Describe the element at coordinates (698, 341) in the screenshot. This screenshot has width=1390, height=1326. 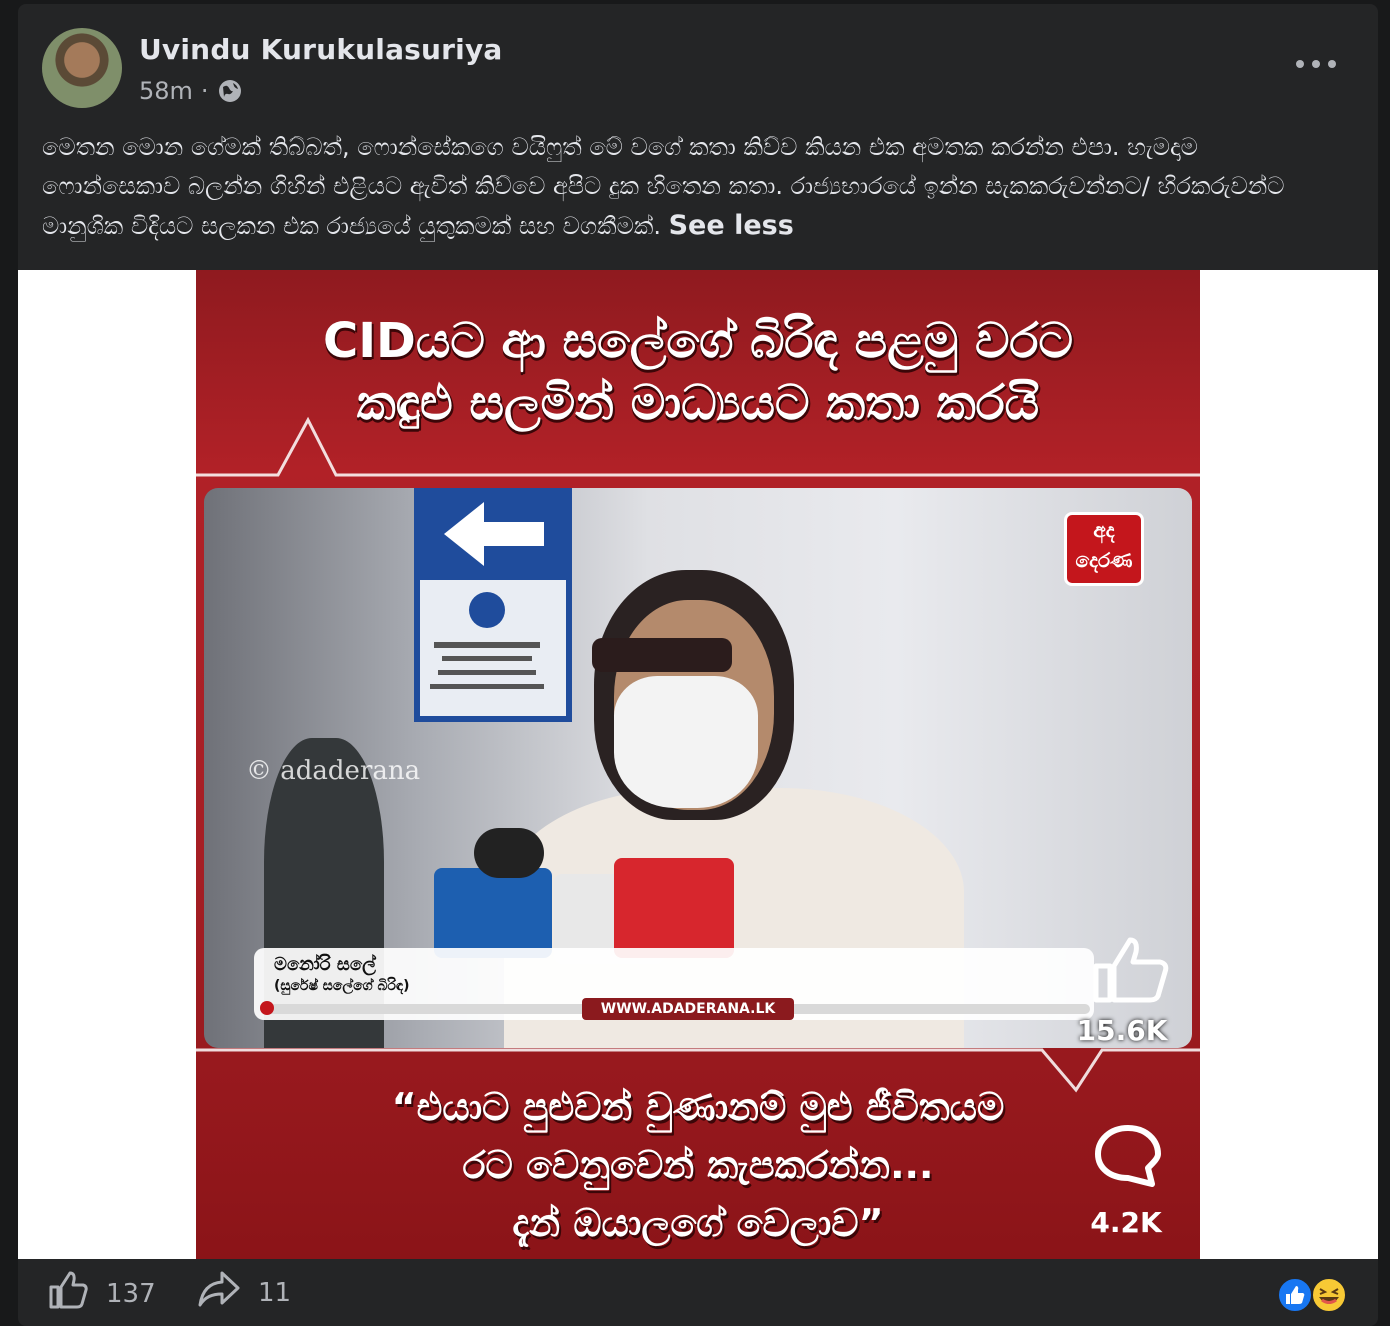
I see `headline-line-1: CIDයට ආ සලේගේ බිරිඳ පළමු වරට` at that location.